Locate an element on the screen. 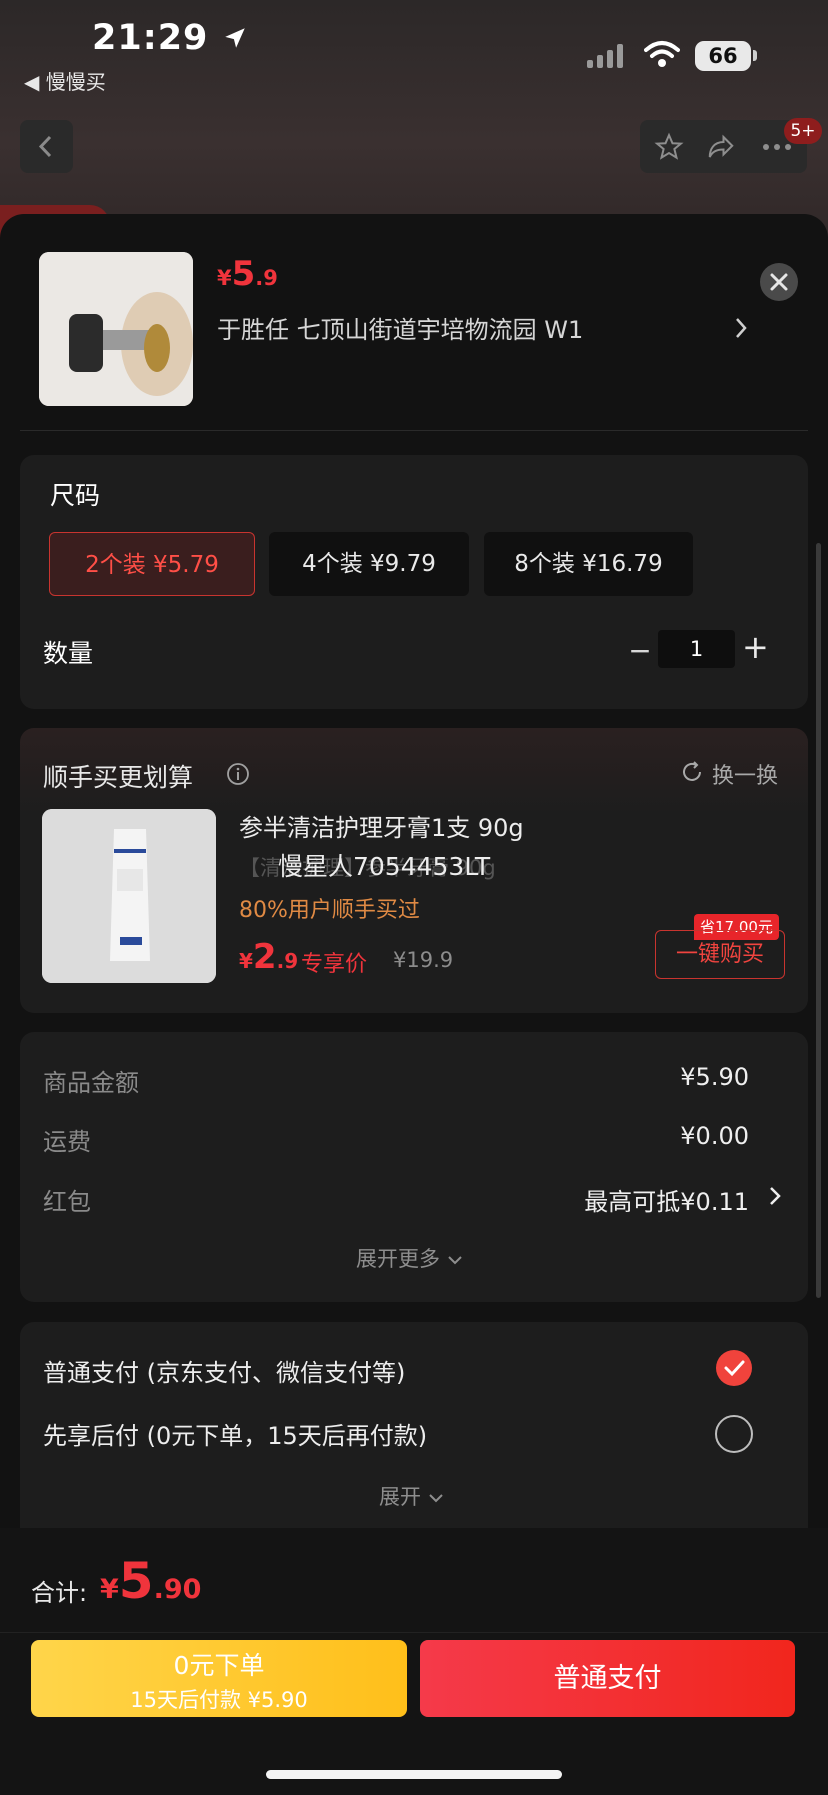 Image resolution: width=828 pixels, height=1795 pixels. quantity-input: 1 is located at coordinates (696, 649).